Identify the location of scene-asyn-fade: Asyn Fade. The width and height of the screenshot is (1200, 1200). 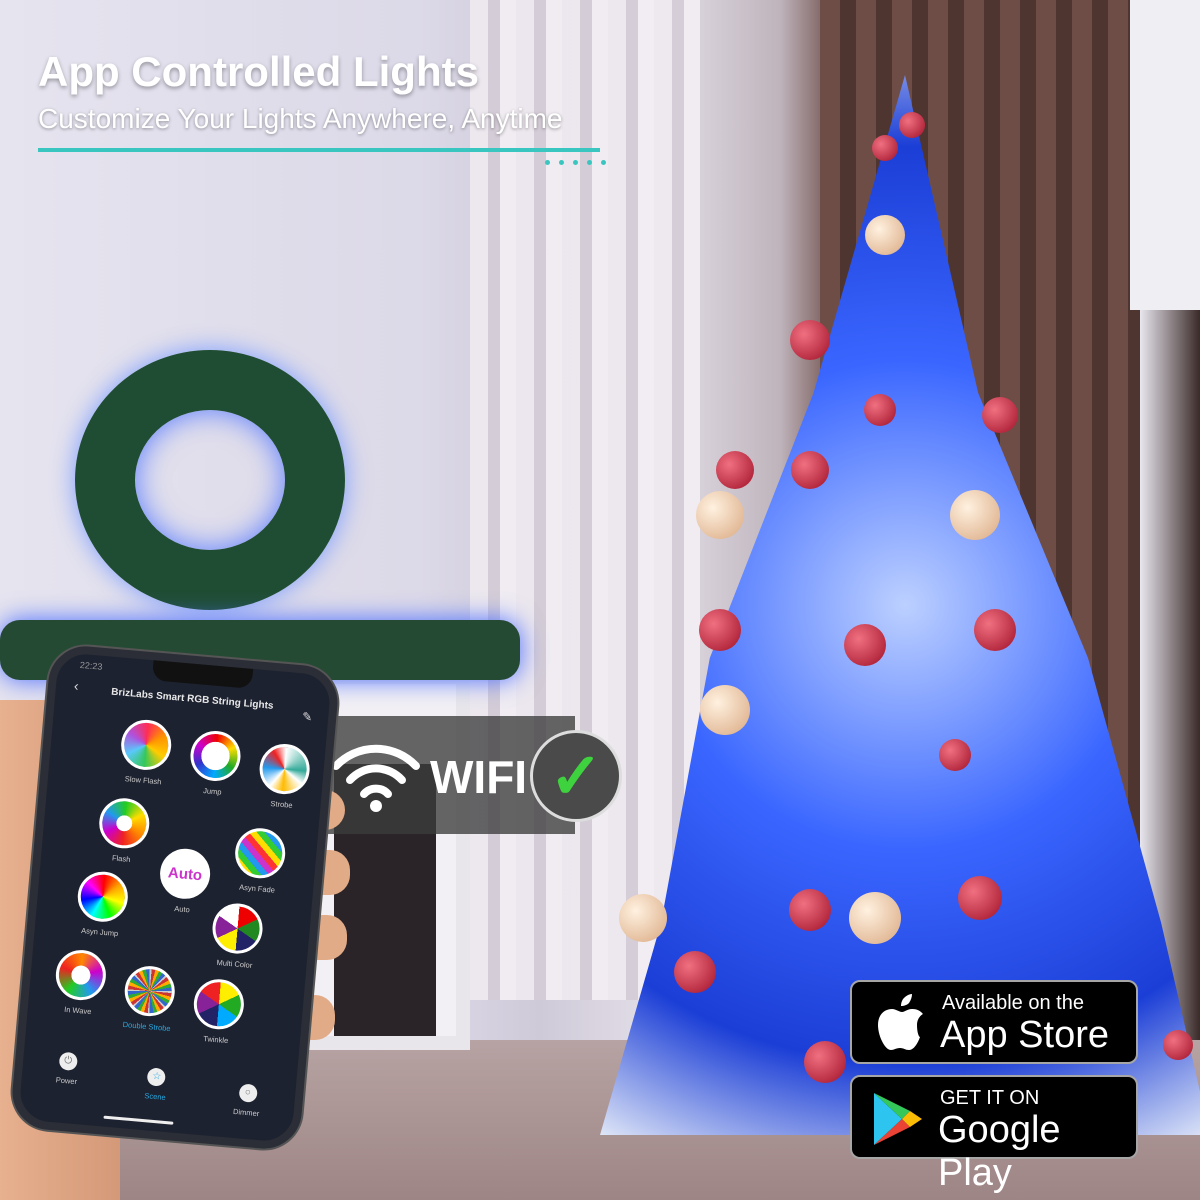
(259, 861).